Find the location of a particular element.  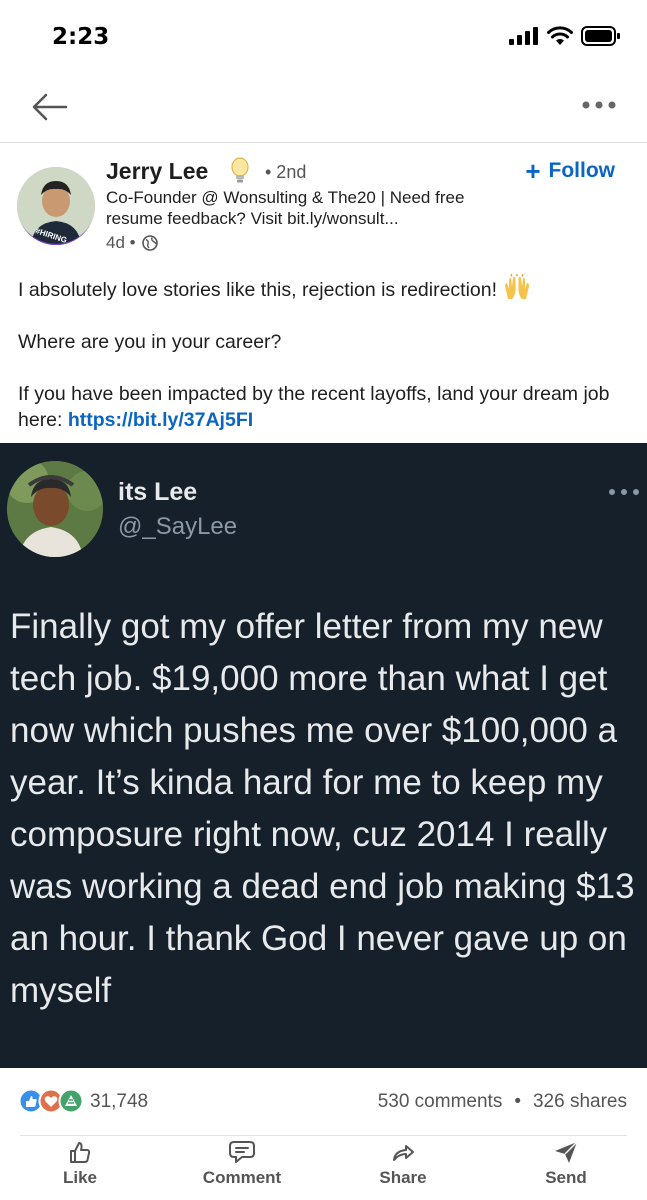

comment-icon is located at coordinates (242, 1152).